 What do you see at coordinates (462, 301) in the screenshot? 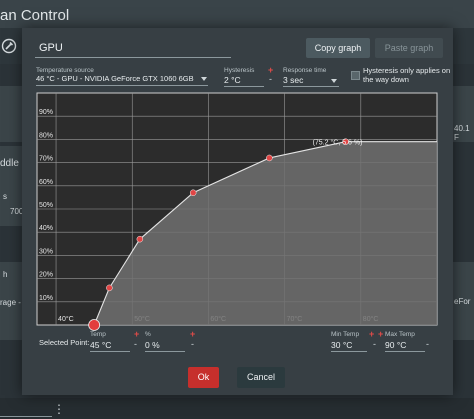
I see `background-text: eFor` at bounding box center [462, 301].